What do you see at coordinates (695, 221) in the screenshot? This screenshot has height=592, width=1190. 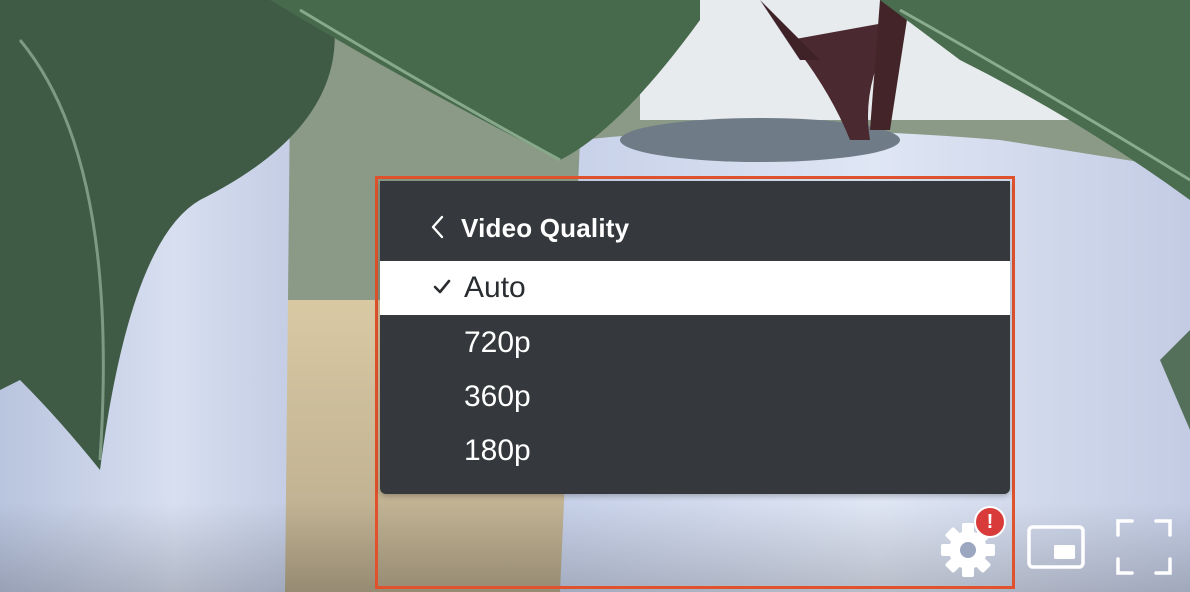 I see `menu-back-header: Video Quality` at bounding box center [695, 221].